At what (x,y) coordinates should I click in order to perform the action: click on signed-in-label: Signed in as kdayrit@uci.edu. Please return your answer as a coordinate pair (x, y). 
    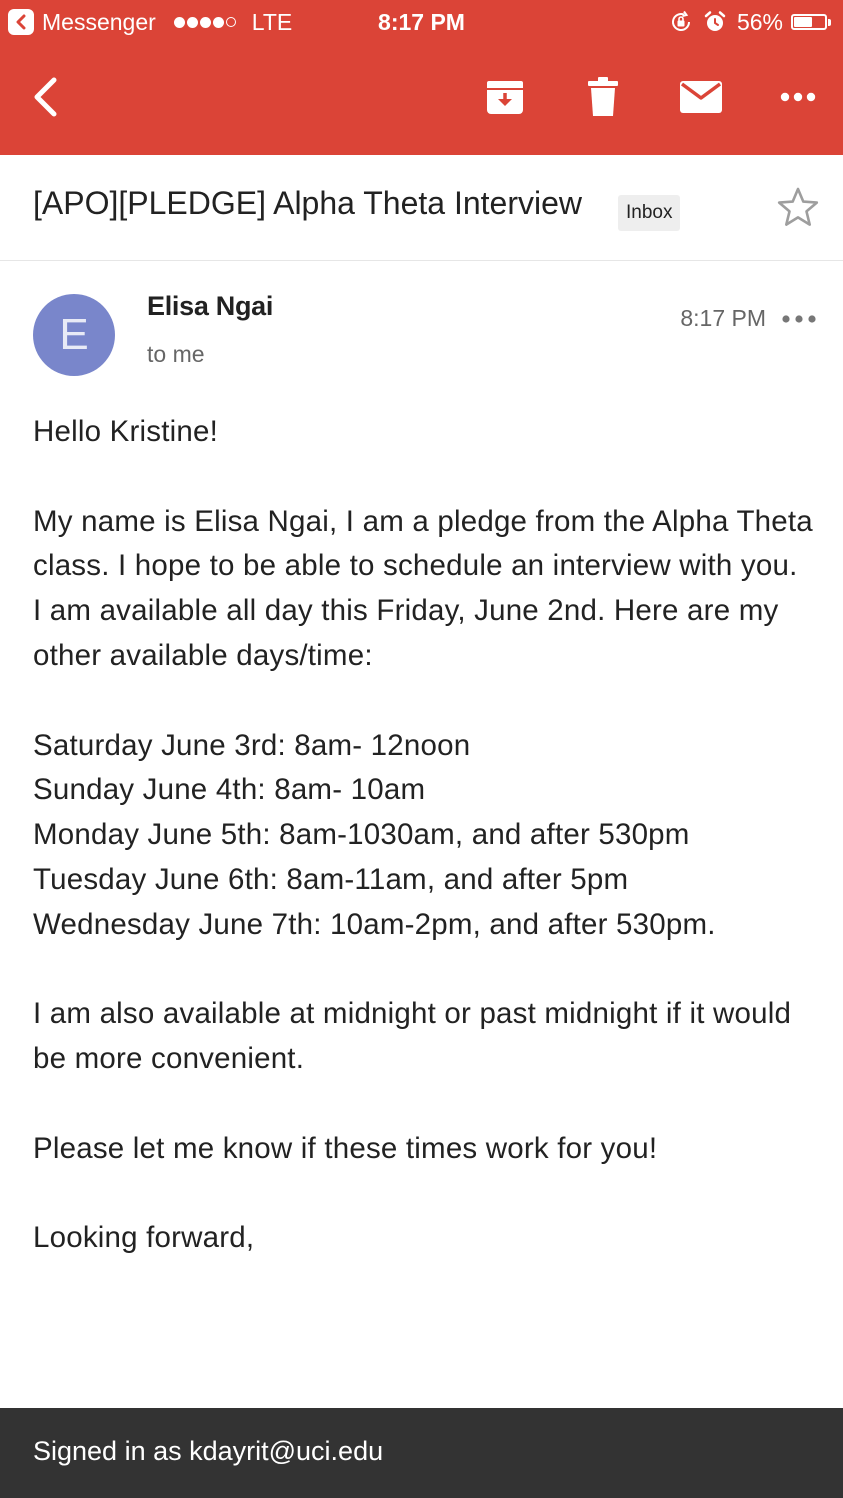
    Looking at the image, I should click on (208, 1451).